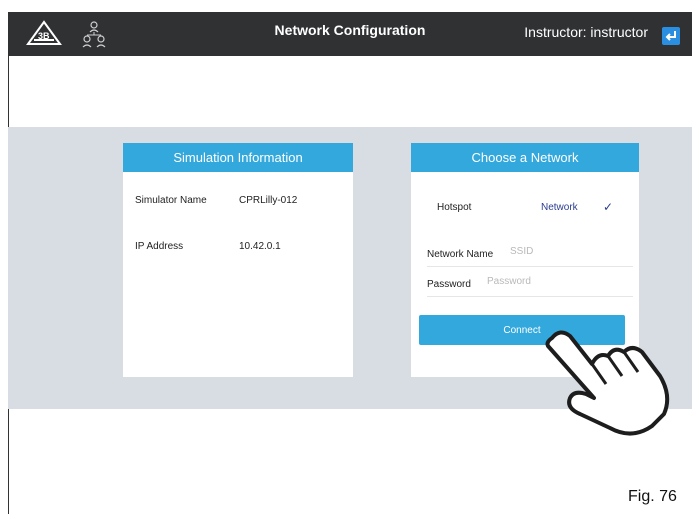 The image size is (692, 514). What do you see at coordinates (238, 157) in the screenshot?
I see `simulation-info-heading: Simulation Information` at bounding box center [238, 157].